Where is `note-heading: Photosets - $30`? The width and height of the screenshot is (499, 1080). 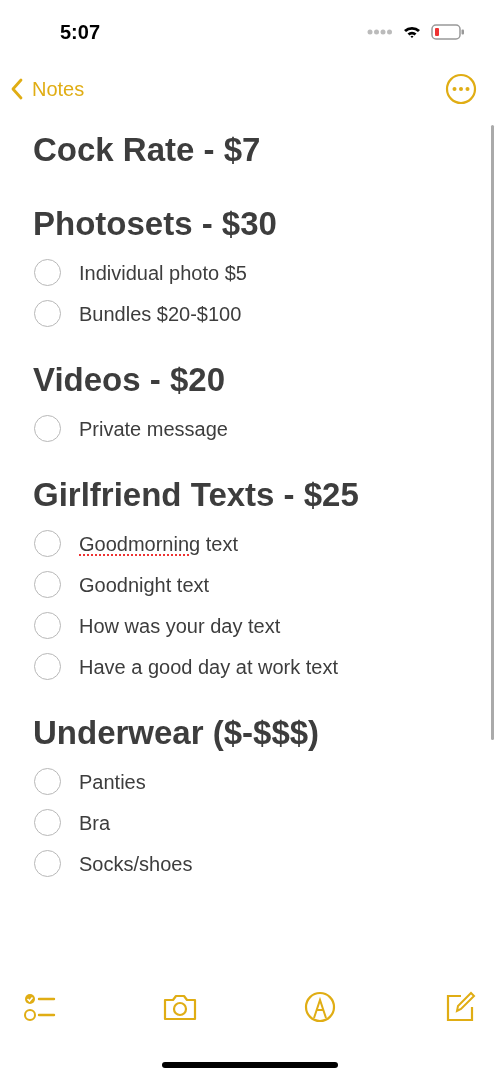
note-heading: Photosets - $30 is located at coordinates (155, 224).